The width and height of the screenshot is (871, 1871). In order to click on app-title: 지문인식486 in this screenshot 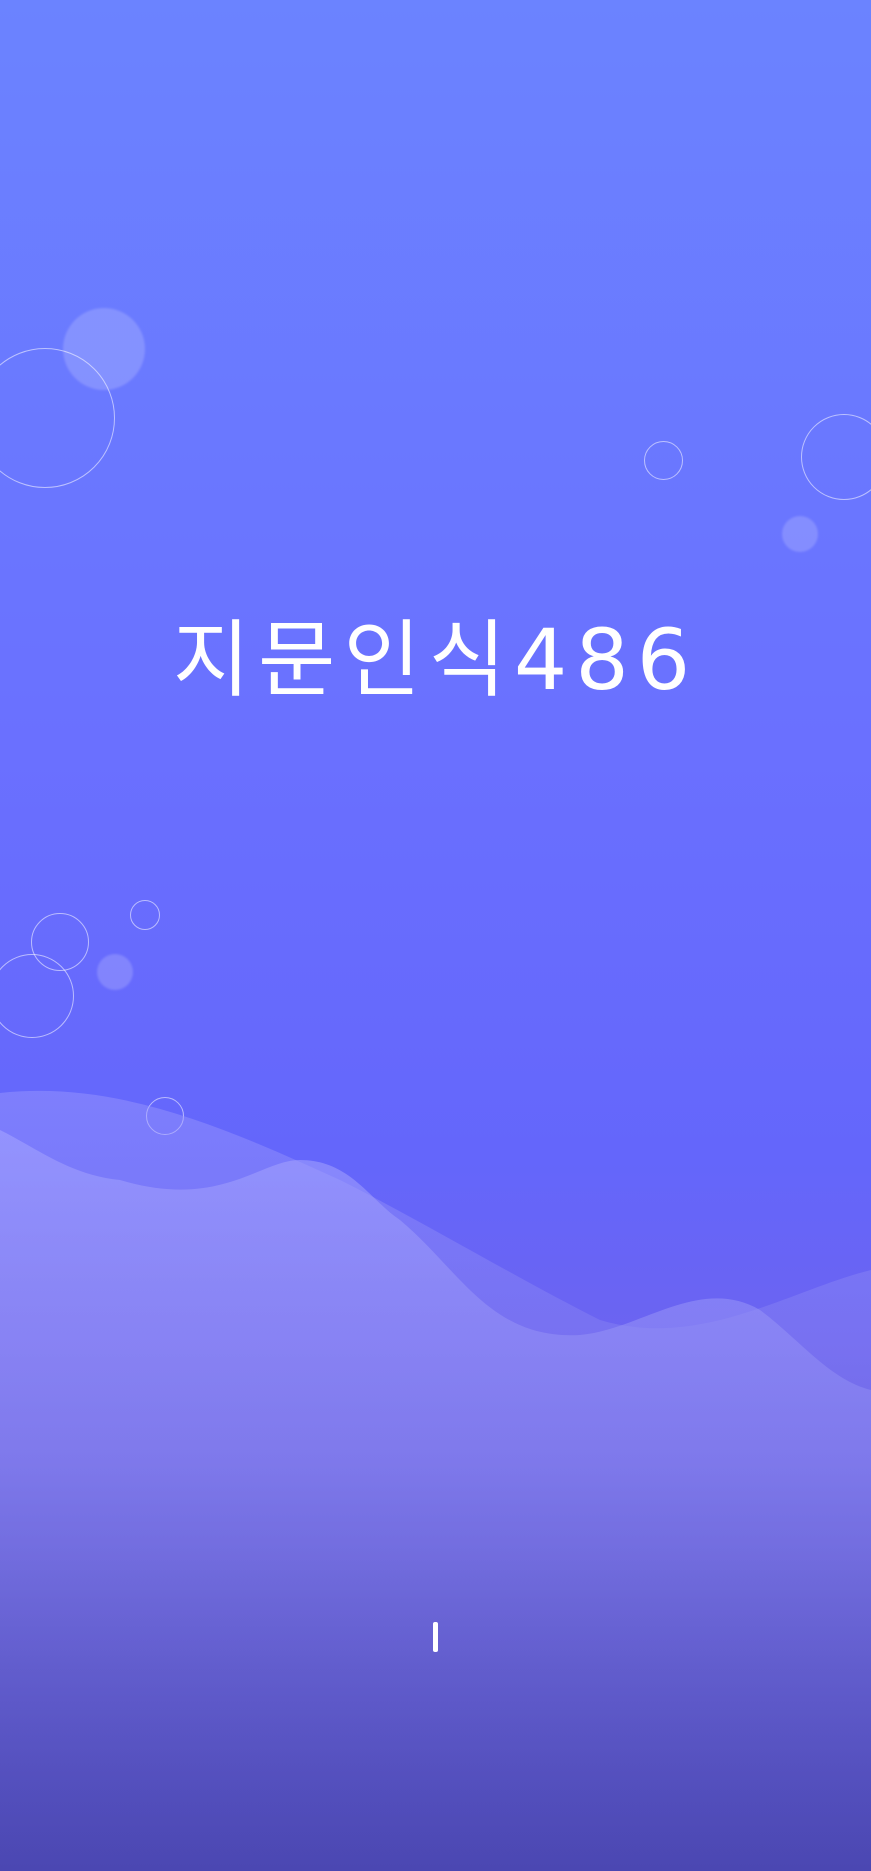, I will do `click(435, 660)`.